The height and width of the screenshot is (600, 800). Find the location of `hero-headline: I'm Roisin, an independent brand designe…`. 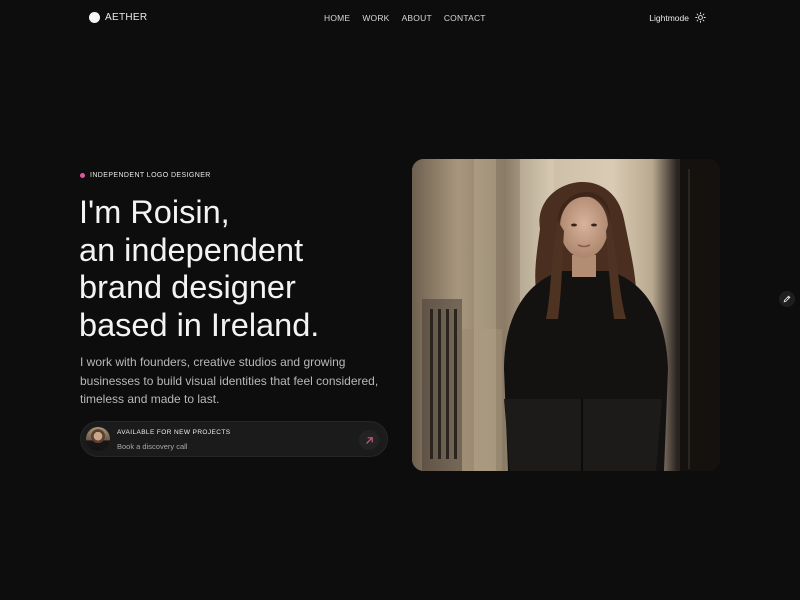

hero-headline: I'm Roisin, an independent brand designe… is located at coordinates (239, 269).